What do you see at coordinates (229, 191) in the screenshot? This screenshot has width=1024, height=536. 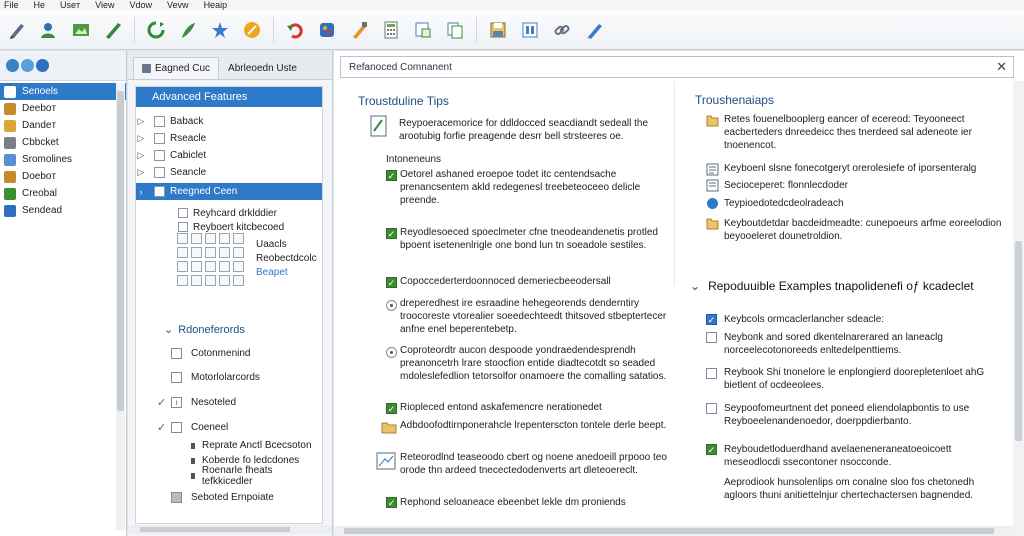 I see `tree-item-4: › Reegned Ceen` at bounding box center [229, 191].